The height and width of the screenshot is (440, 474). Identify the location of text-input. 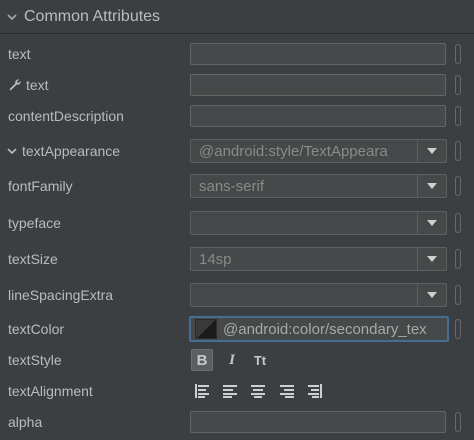
(318, 54).